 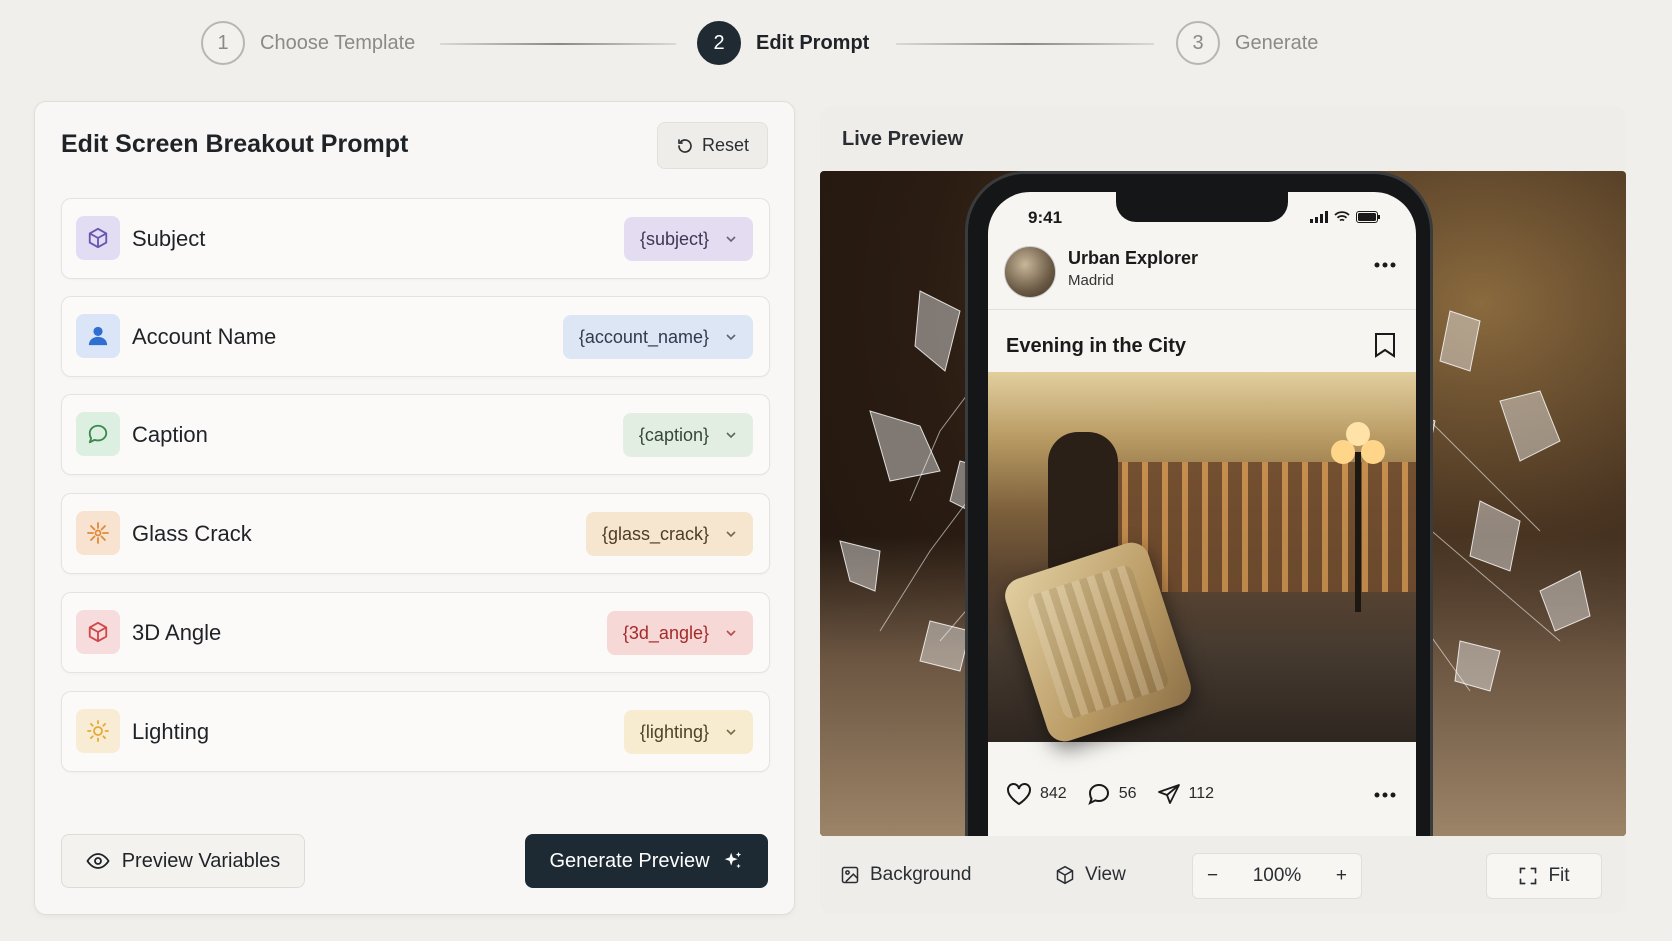 I want to click on panel-title: Edit Screen Breakout Prompt, so click(x=235, y=144).